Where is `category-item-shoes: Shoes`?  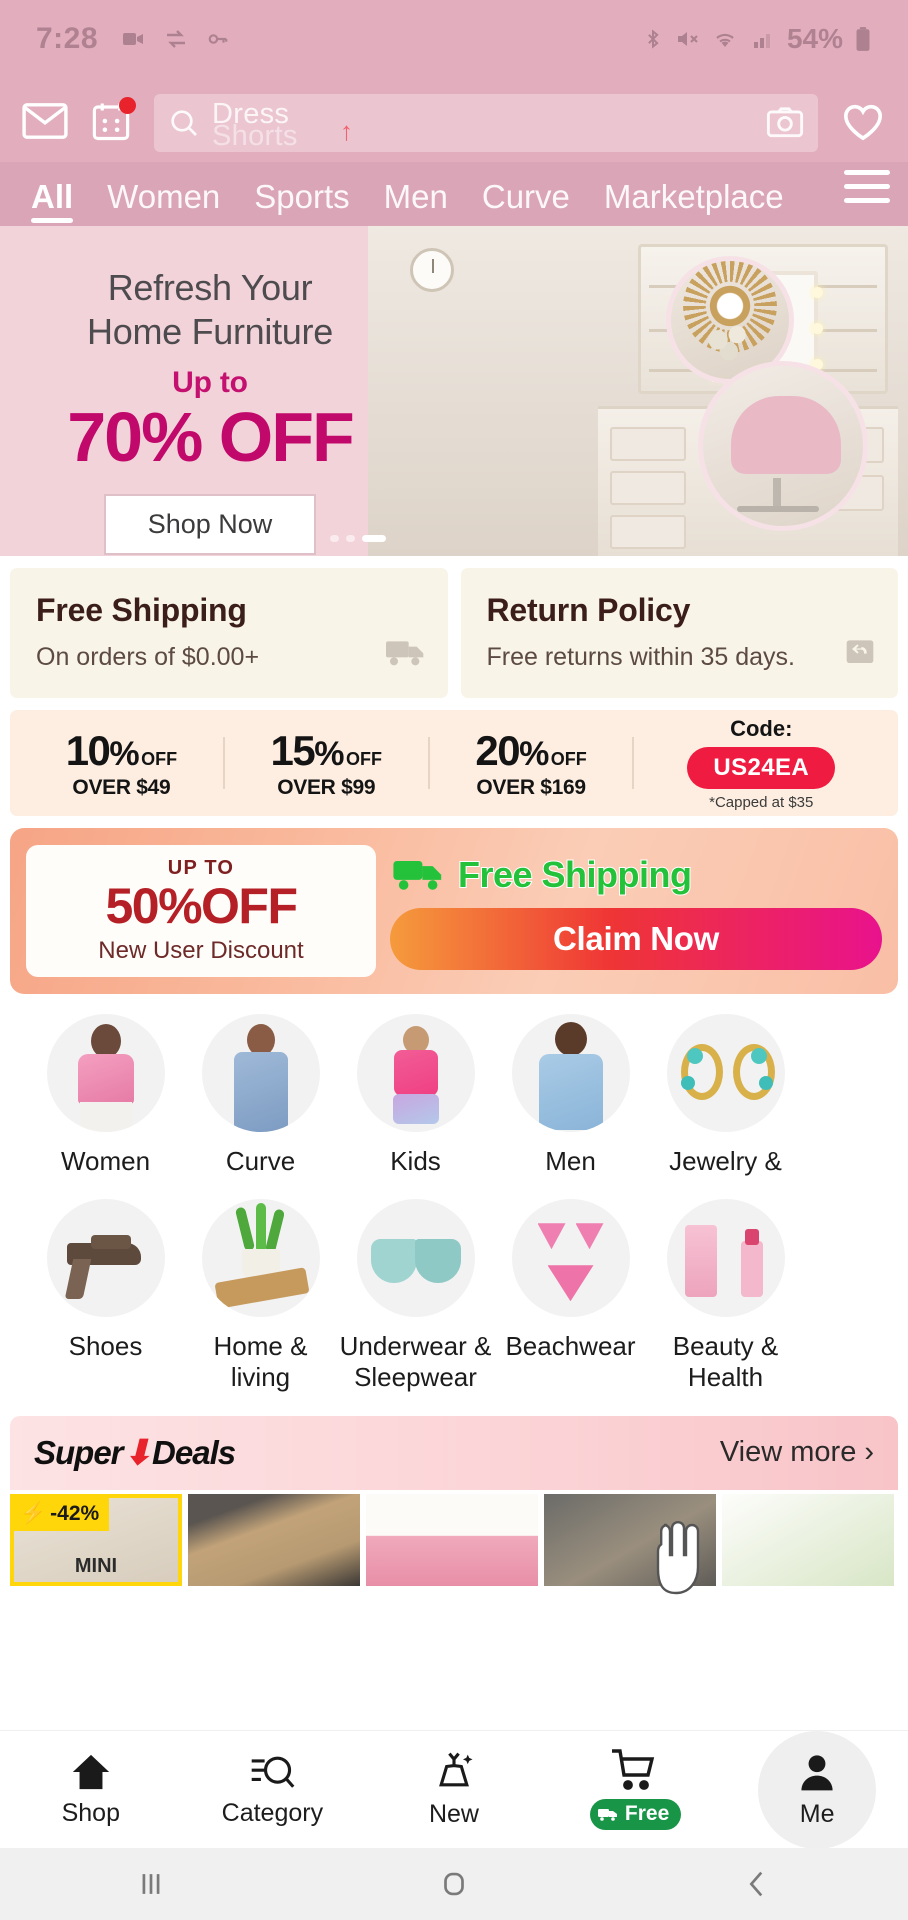 category-item-shoes: Shoes is located at coordinates (105, 1296).